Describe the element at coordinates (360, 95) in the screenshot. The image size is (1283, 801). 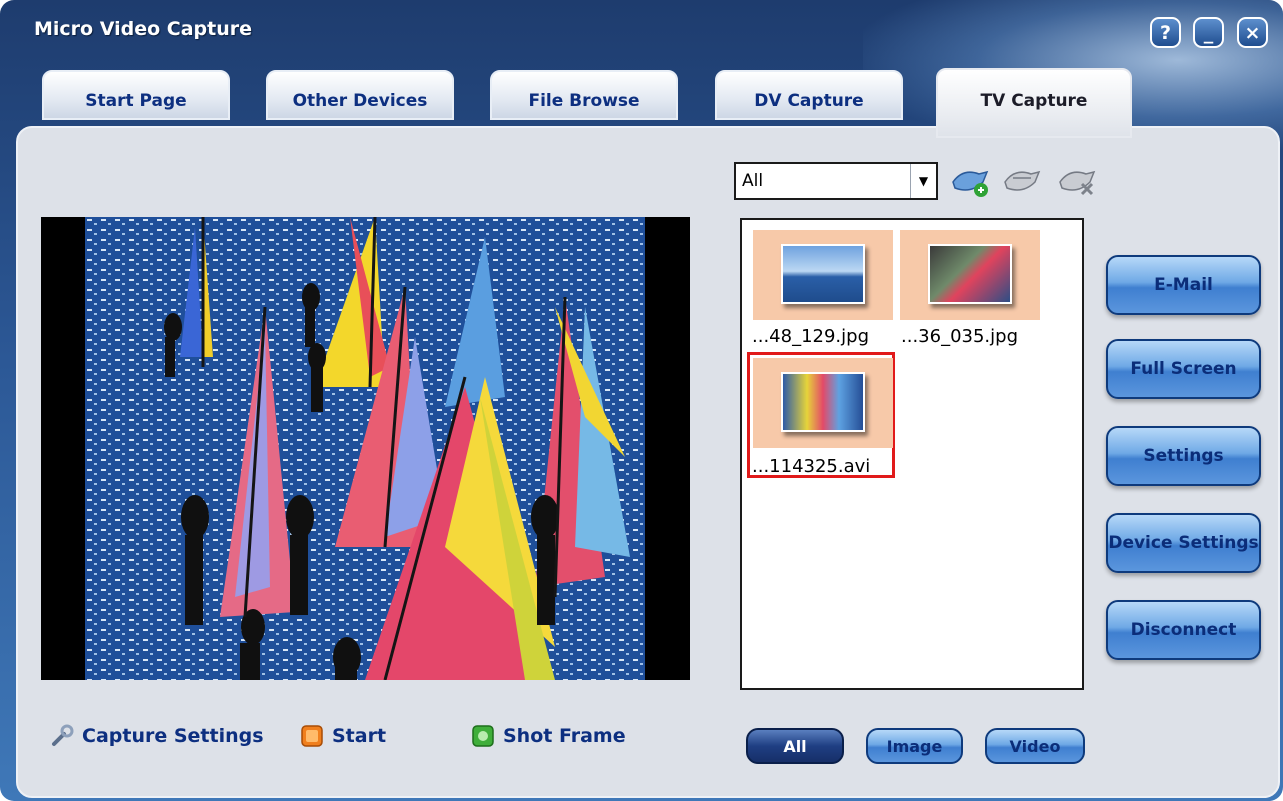
I see `tab-other-devices: Other Devices` at that location.